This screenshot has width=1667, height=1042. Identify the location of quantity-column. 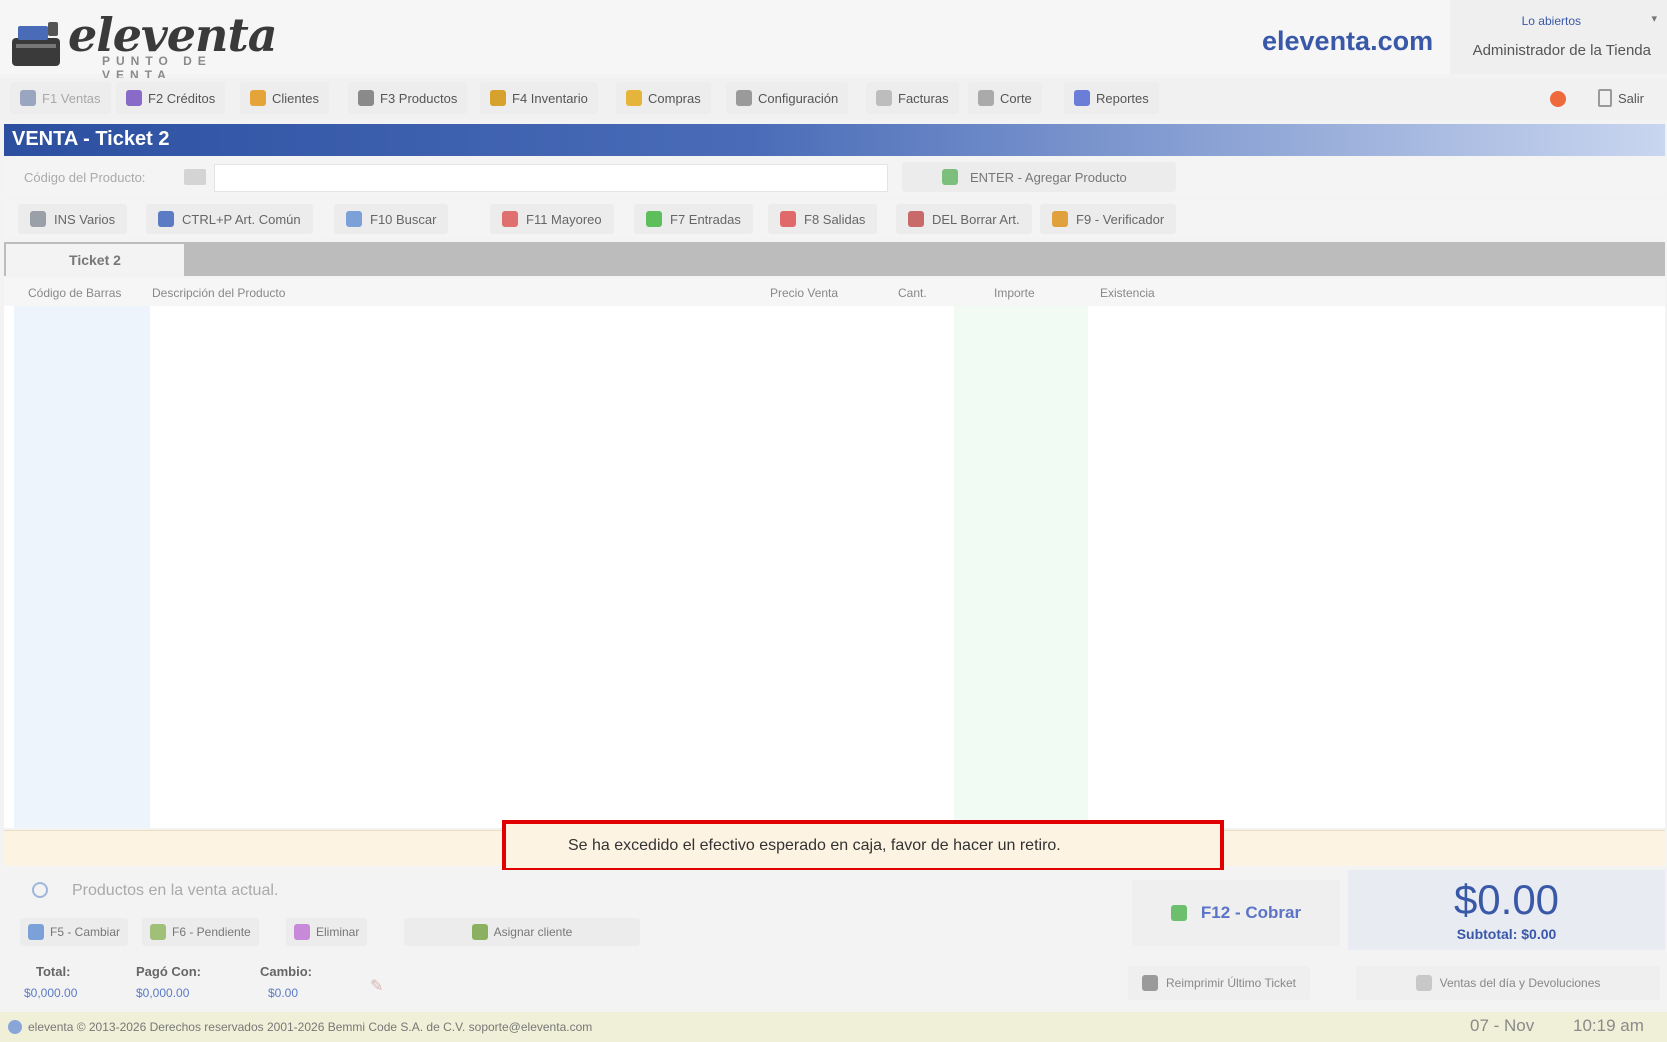
(1021, 567).